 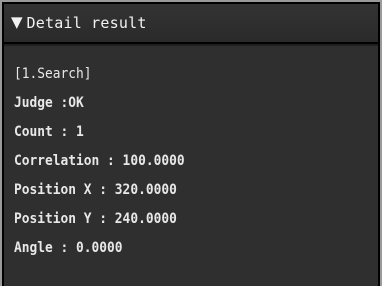 I want to click on correlation-value: Correlation : 100.0000, so click(x=99, y=161).